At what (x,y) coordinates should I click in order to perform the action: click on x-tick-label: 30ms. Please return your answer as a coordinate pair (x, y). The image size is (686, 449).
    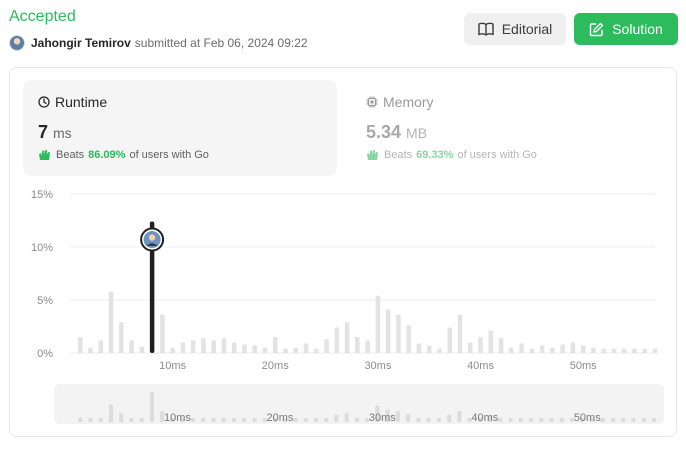
    Looking at the image, I should click on (377, 366).